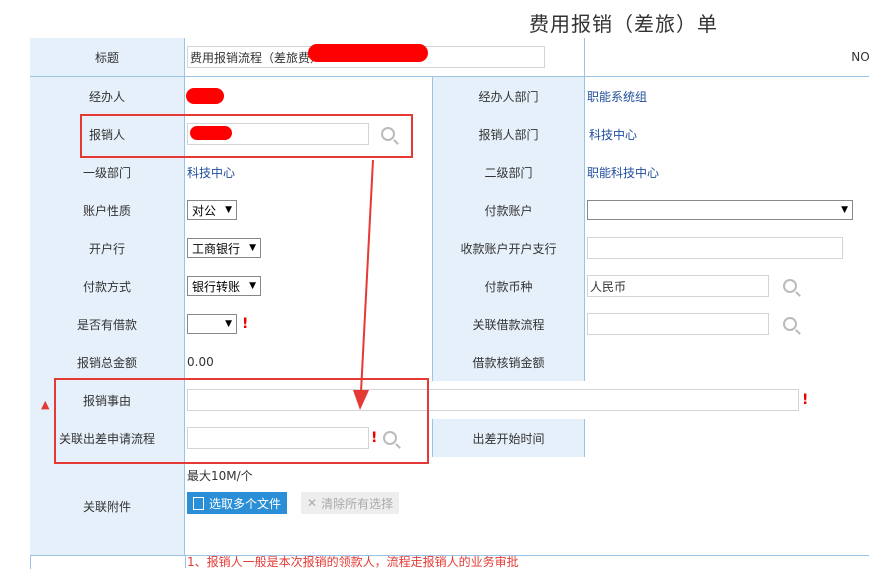 Image resolution: width=869 pixels, height=569 pixels. What do you see at coordinates (363, 284) in the screenshot?
I see `annotation-arrow` at bounding box center [363, 284].